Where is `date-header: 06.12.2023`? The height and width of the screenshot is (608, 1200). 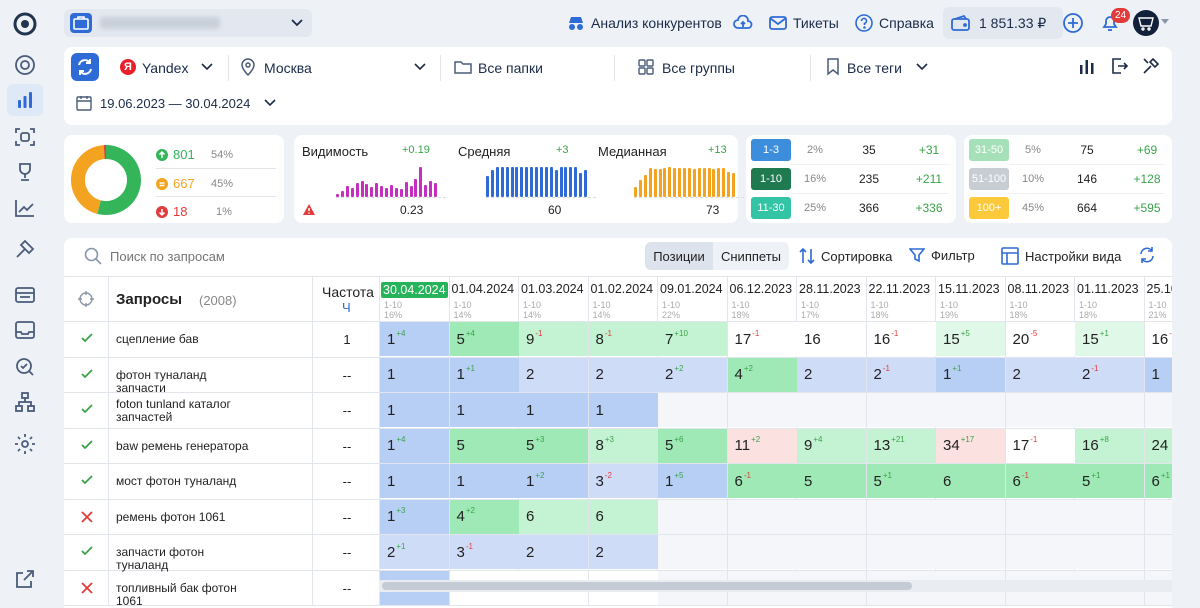 date-header: 06.12.2023 is located at coordinates (761, 289).